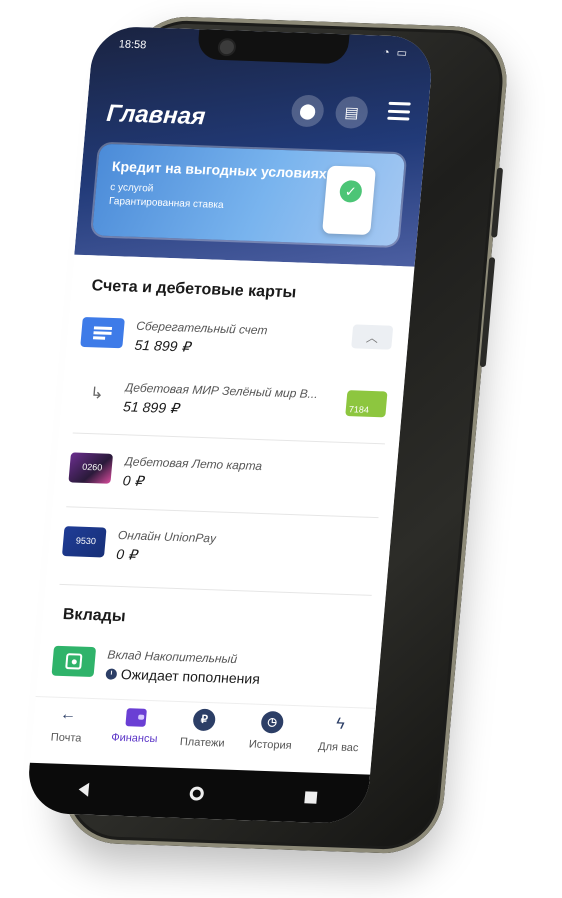  Describe the element at coordinates (202, 743) in the screenshot. I see `nav-label: Платежи` at that location.